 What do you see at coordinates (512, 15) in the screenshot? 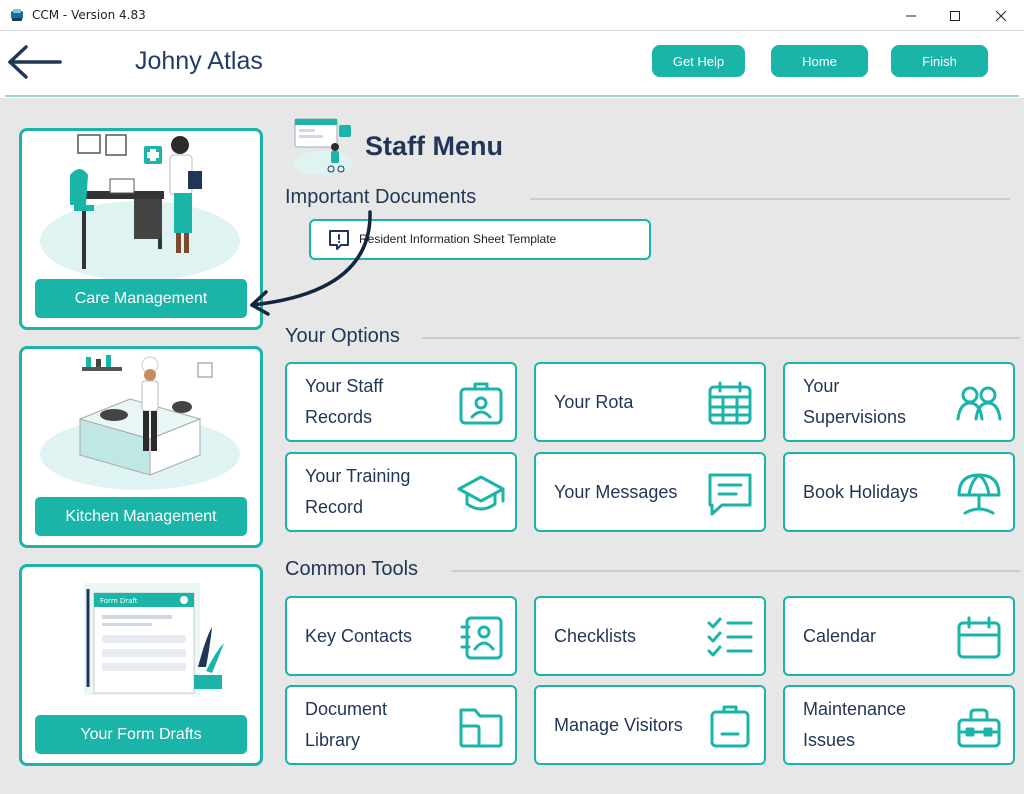
I see `window-title-bar: CCM - Version 4.83` at bounding box center [512, 15].